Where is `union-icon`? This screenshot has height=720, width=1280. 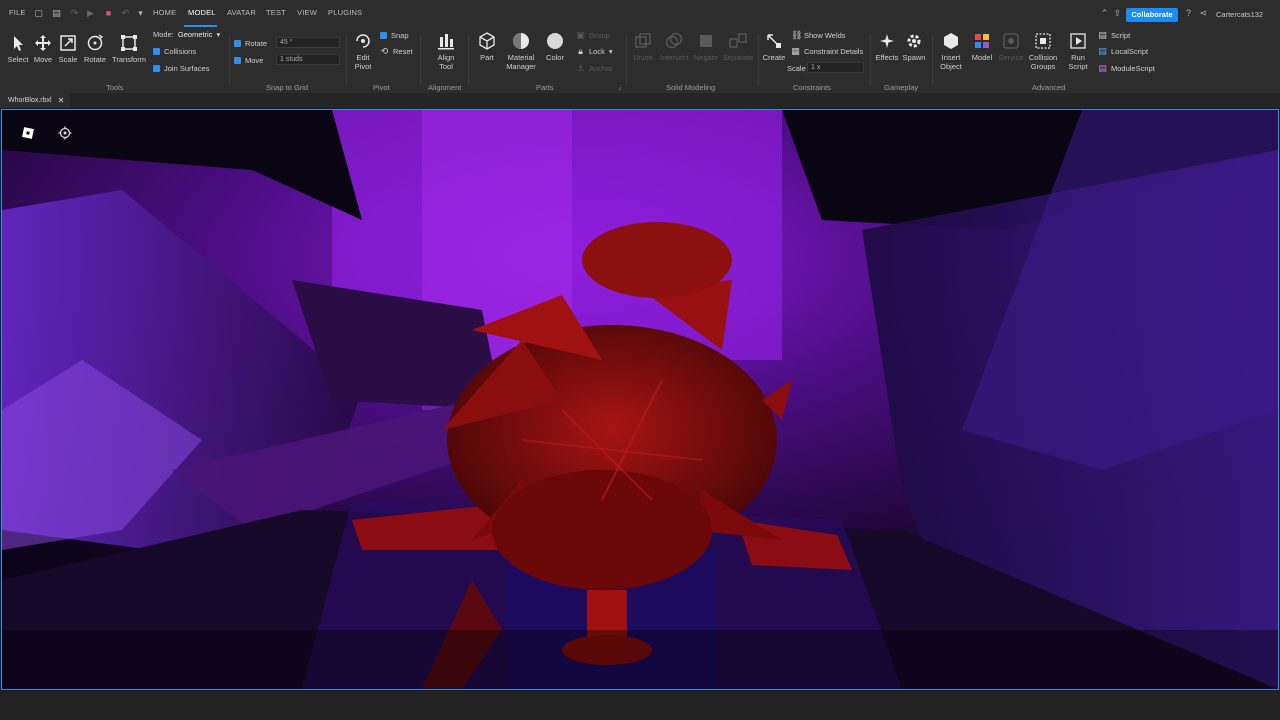 union-icon is located at coordinates (643, 40).